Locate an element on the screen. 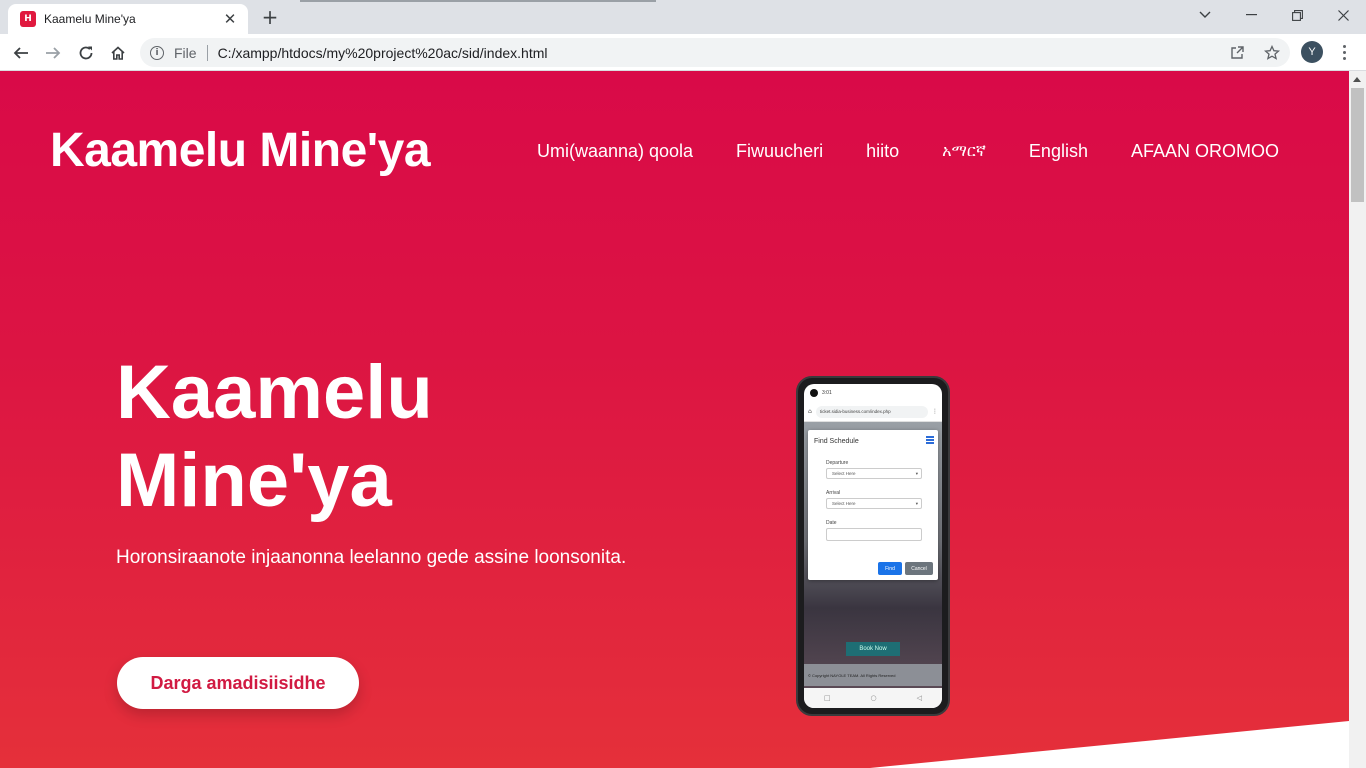  browser-tab: H Kaamelu Mine'ya ✕ is located at coordinates (128, 19).